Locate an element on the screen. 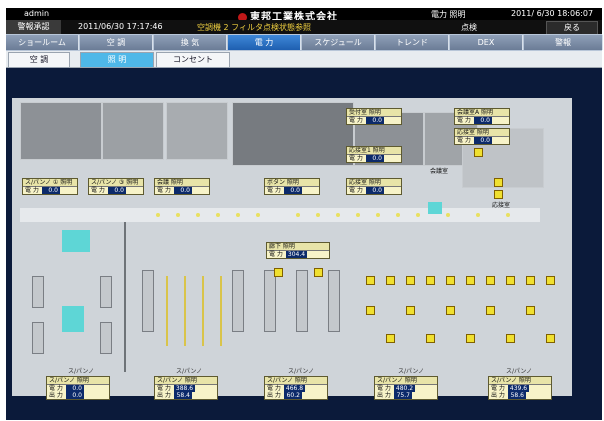 Image resolution: width=604 pixels, height=421 pixels. subtab-outlet: コンセント is located at coordinates (193, 60).